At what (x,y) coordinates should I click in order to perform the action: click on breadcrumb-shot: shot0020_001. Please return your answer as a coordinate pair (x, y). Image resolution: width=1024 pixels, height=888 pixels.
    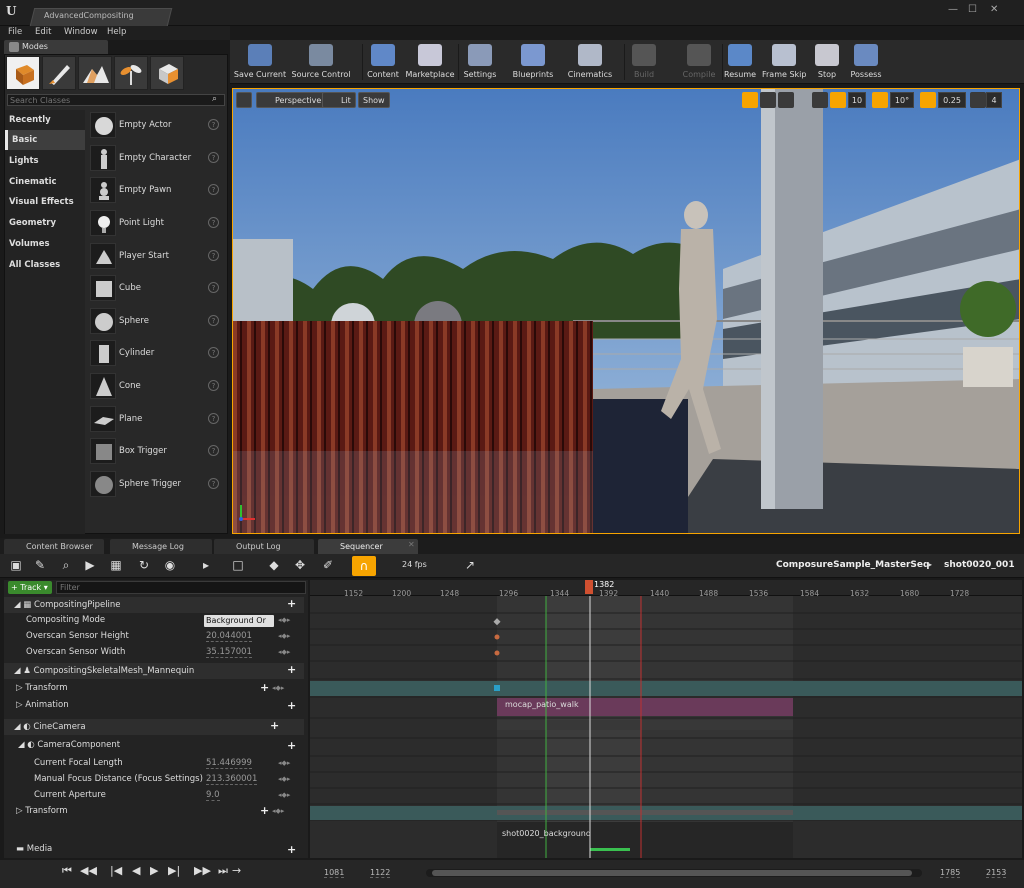
    Looking at the image, I should click on (979, 565).